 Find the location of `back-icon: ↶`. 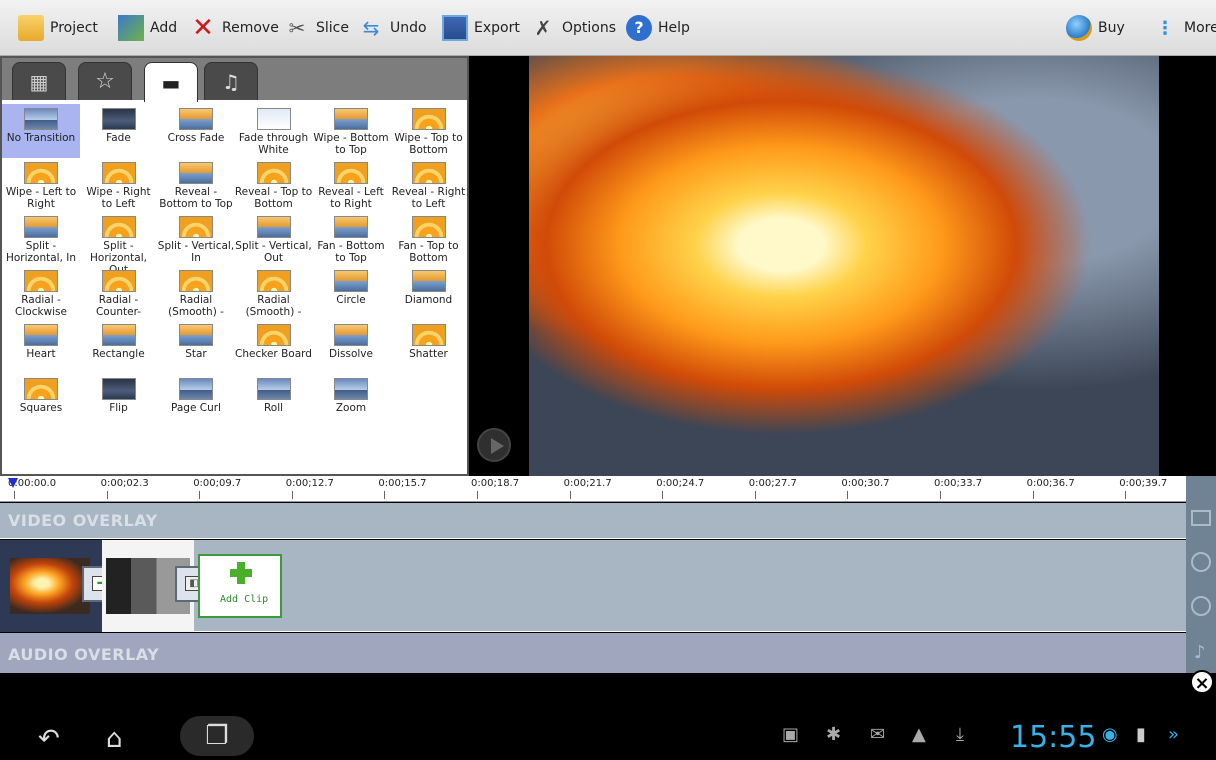

back-icon: ↶ is located at coordinates (49, 739).